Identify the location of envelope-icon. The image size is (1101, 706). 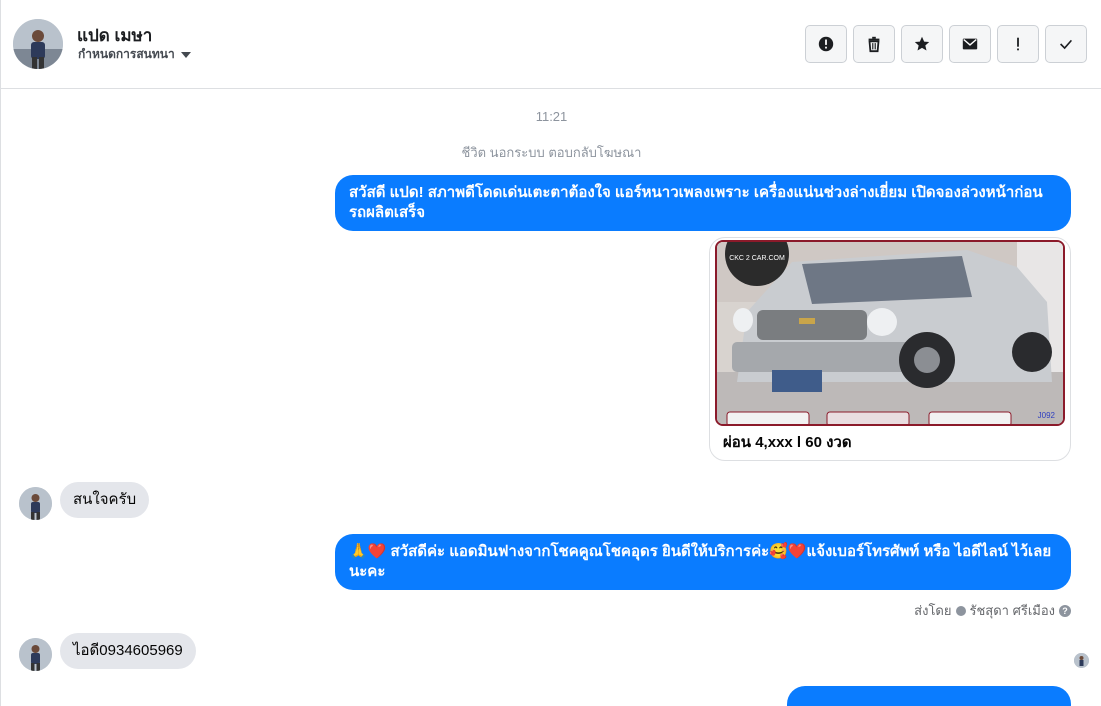
(970, 44).